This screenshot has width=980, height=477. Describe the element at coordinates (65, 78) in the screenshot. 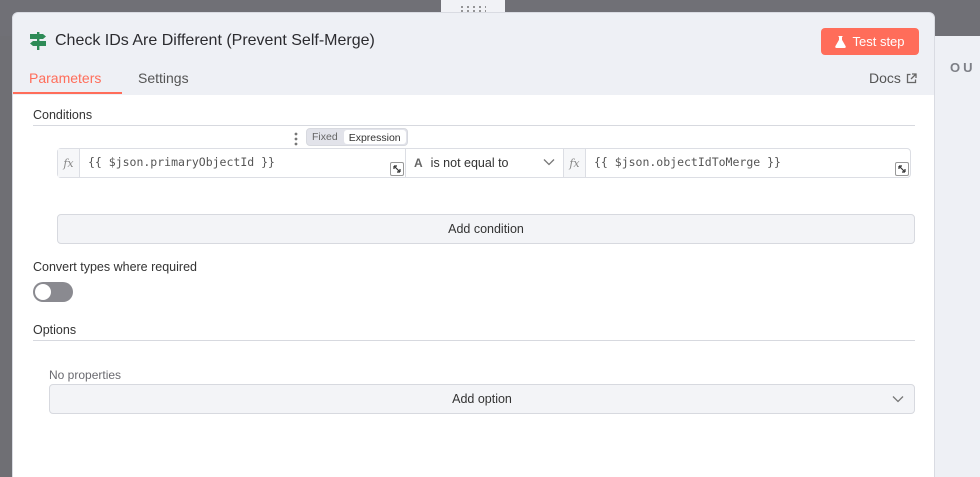

I see `tab-parameters: Parameters` at that location.